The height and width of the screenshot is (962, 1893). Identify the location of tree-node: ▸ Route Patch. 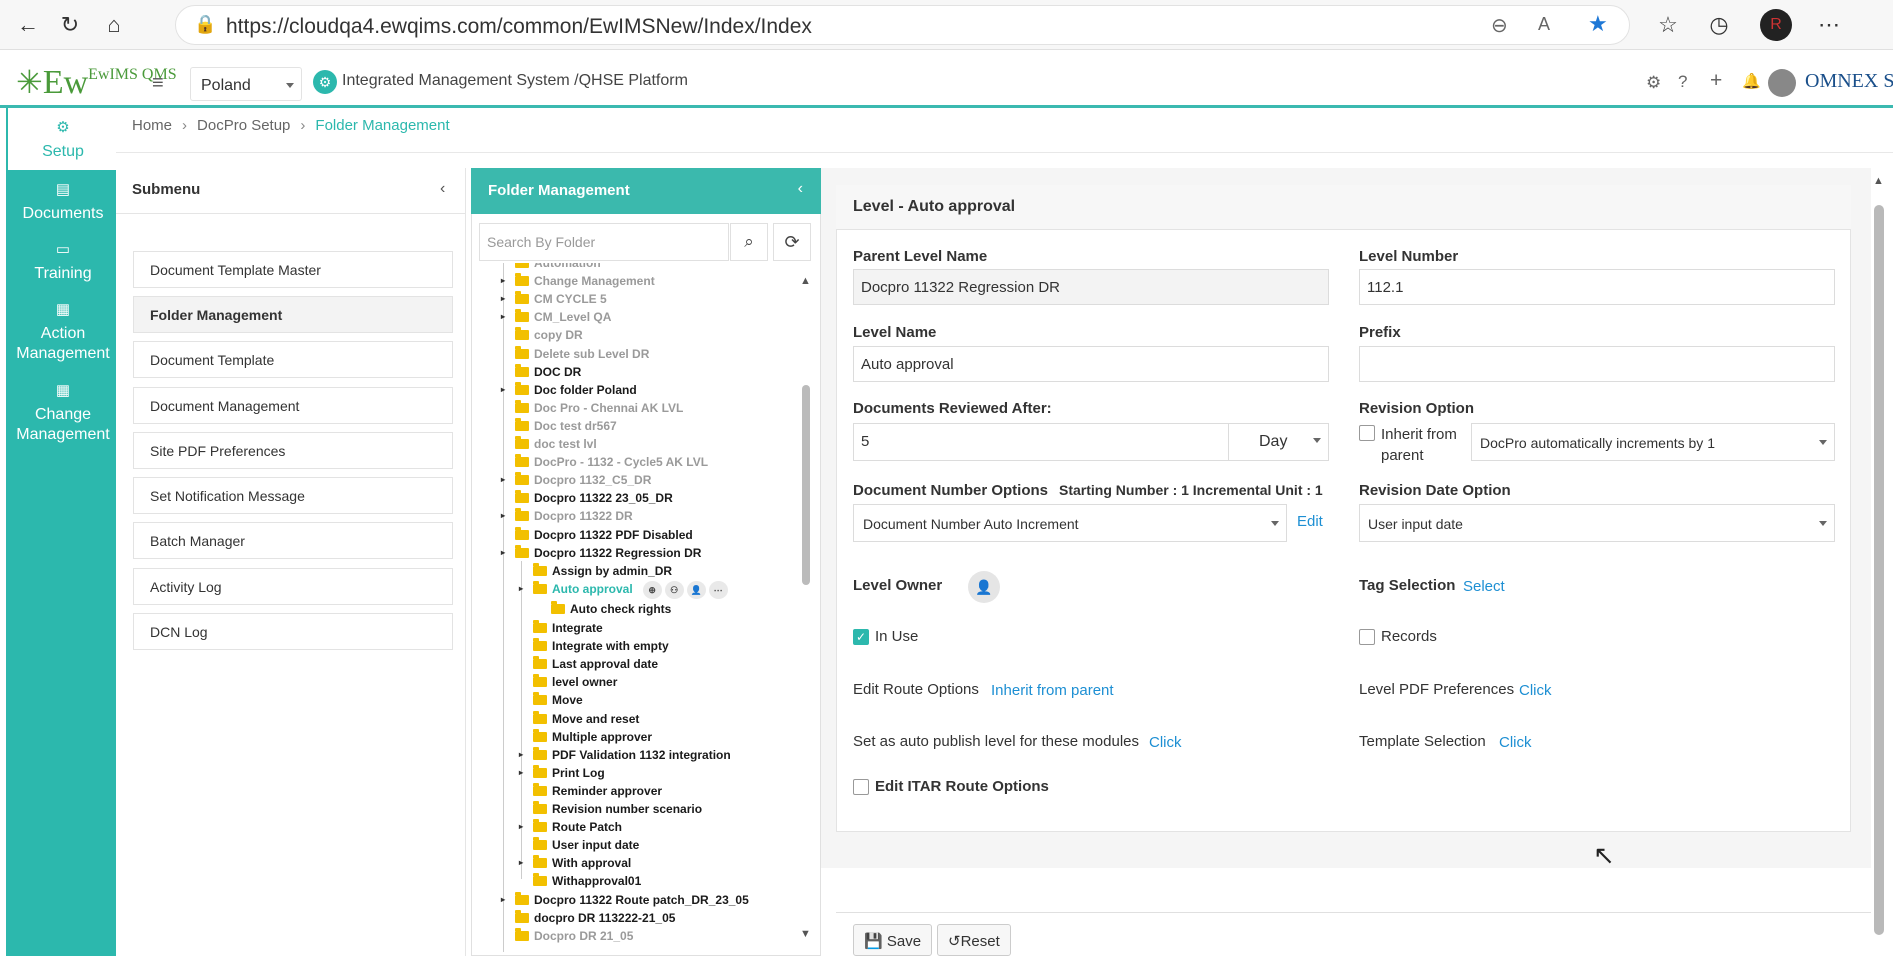
(570, 827).